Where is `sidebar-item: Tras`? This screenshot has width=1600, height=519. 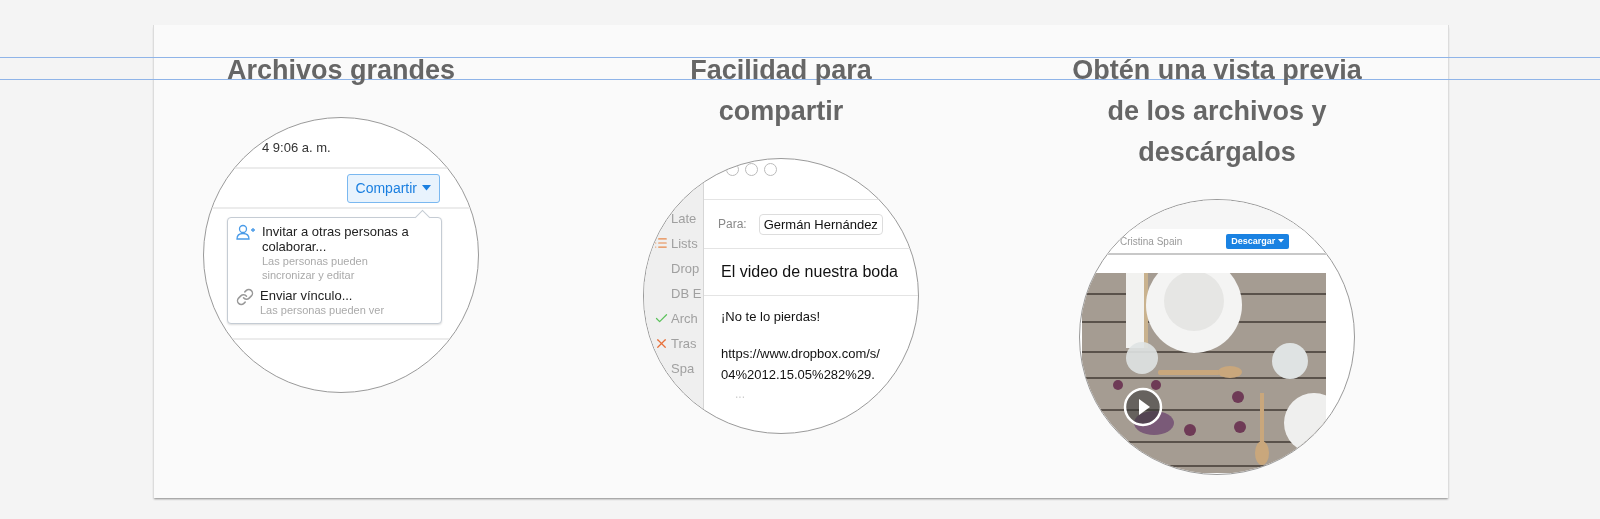
sidebar-item: Tras is located at coordinates (684, 343).